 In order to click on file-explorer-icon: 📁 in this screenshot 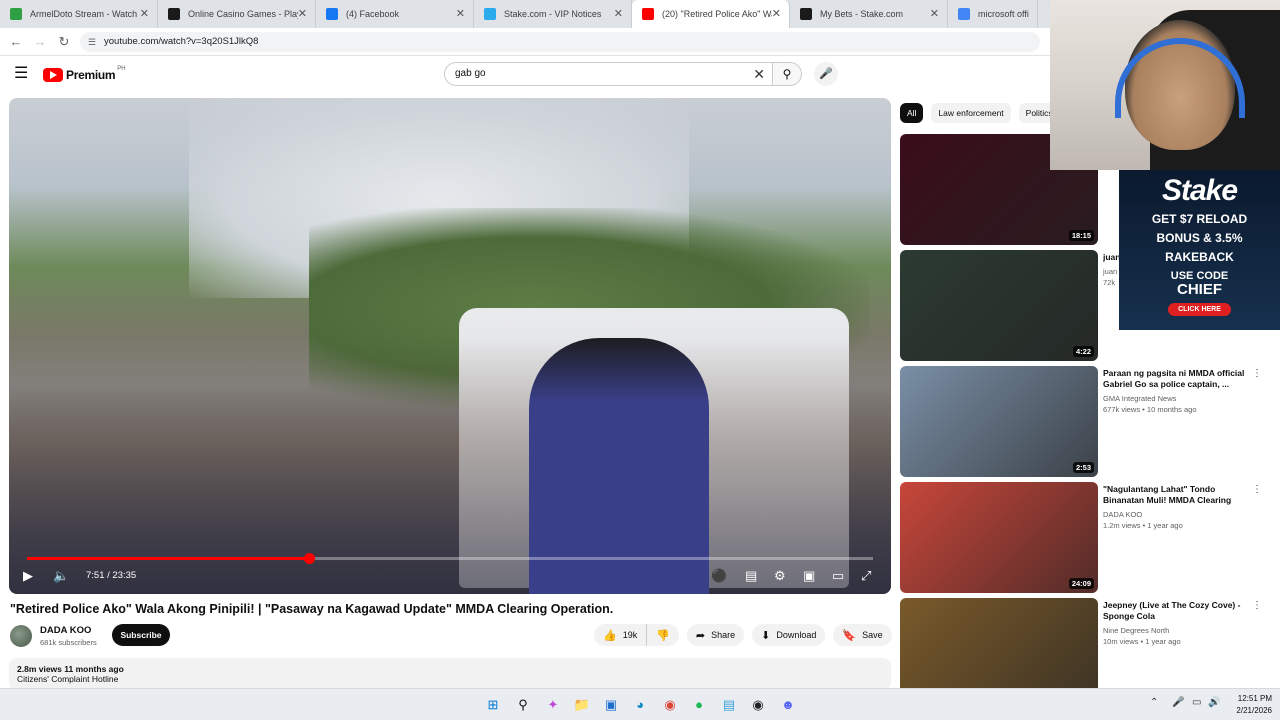, I will do `click(582, 705)`.